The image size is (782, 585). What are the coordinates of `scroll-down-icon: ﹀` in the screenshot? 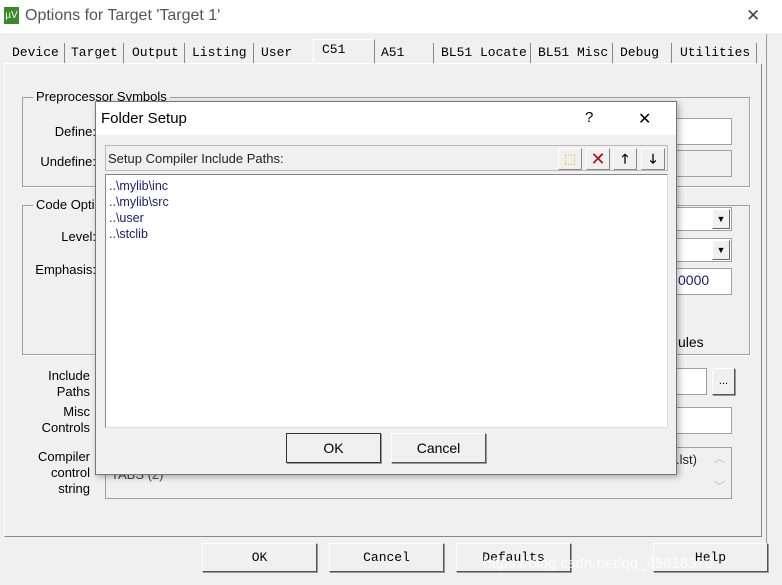 It's located at (719, 486).